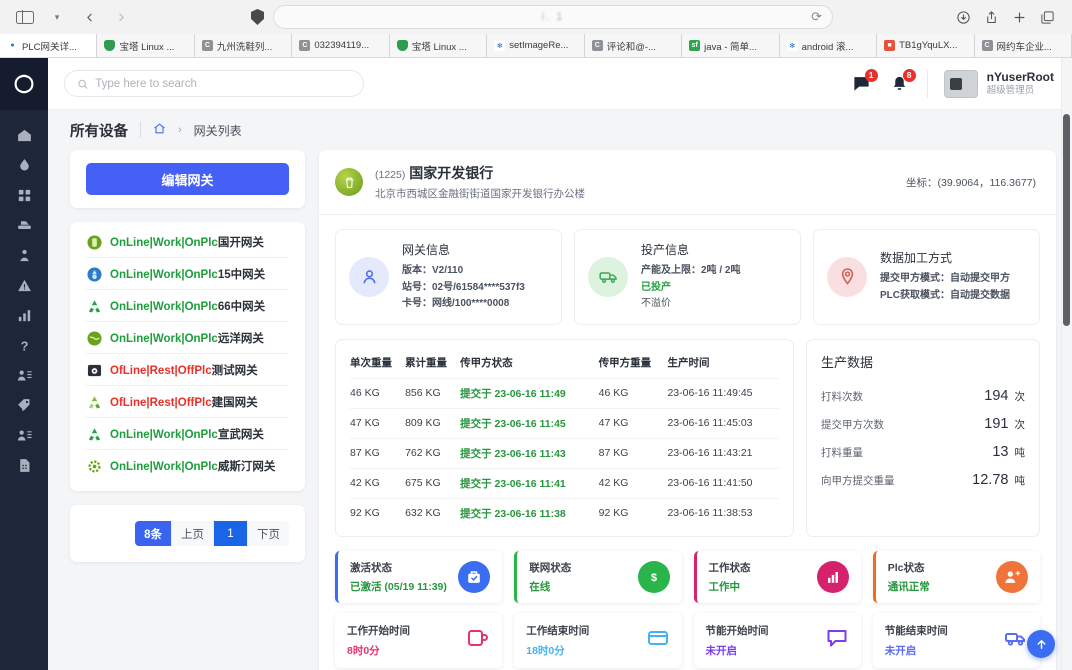 This screenshot has width=1072, height=670. What do you see at coordinates (24, 225) in the screenshot?
I see `sidebar-item-device` at bounding box center [24, 225].